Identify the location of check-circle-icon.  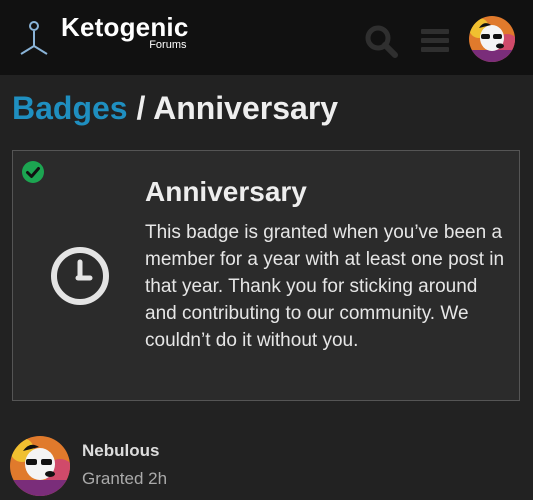
(33, 172).